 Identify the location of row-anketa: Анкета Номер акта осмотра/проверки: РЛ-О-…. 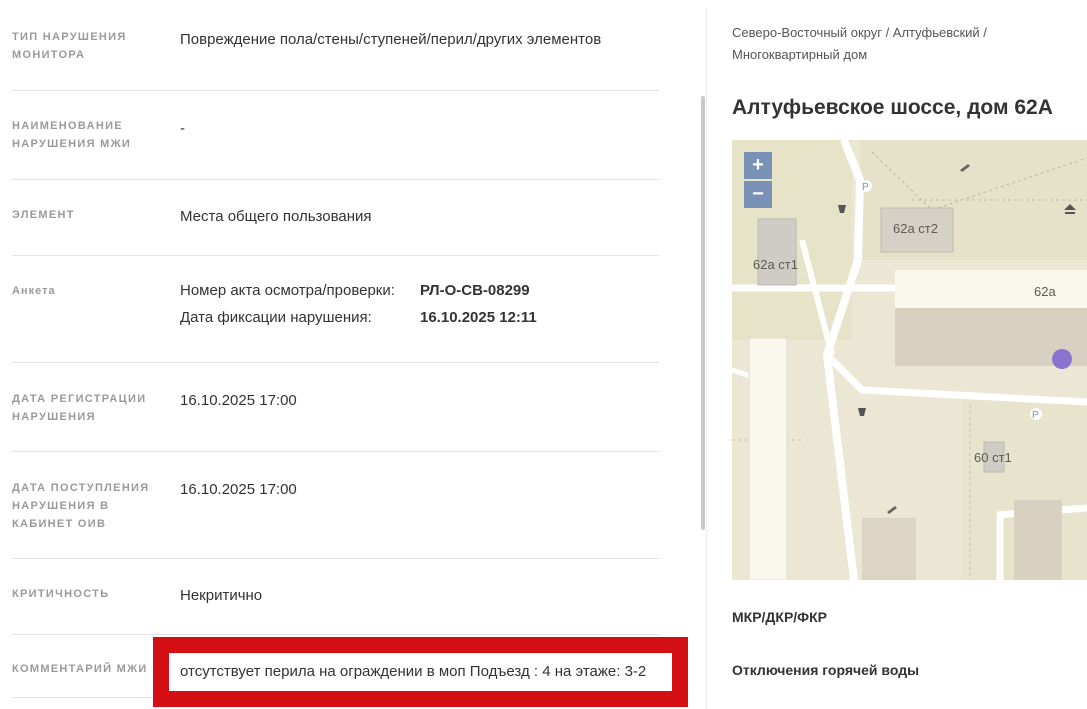
(335, 322).